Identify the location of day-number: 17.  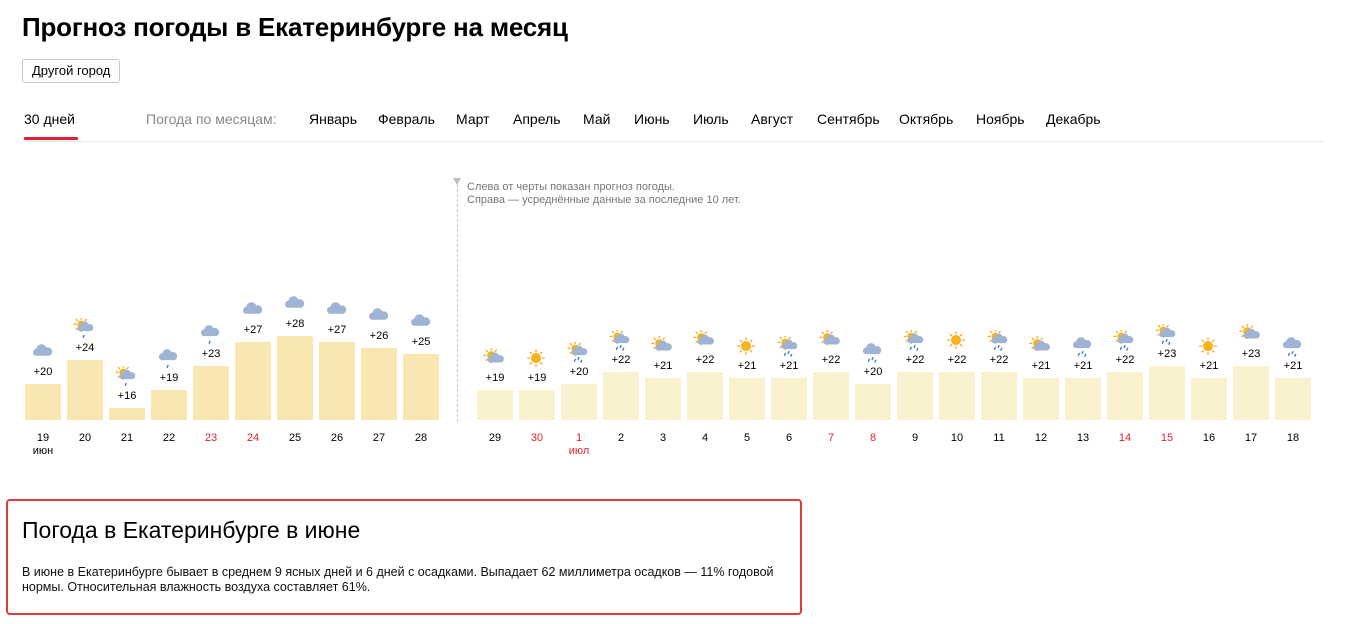
(1251, 438).